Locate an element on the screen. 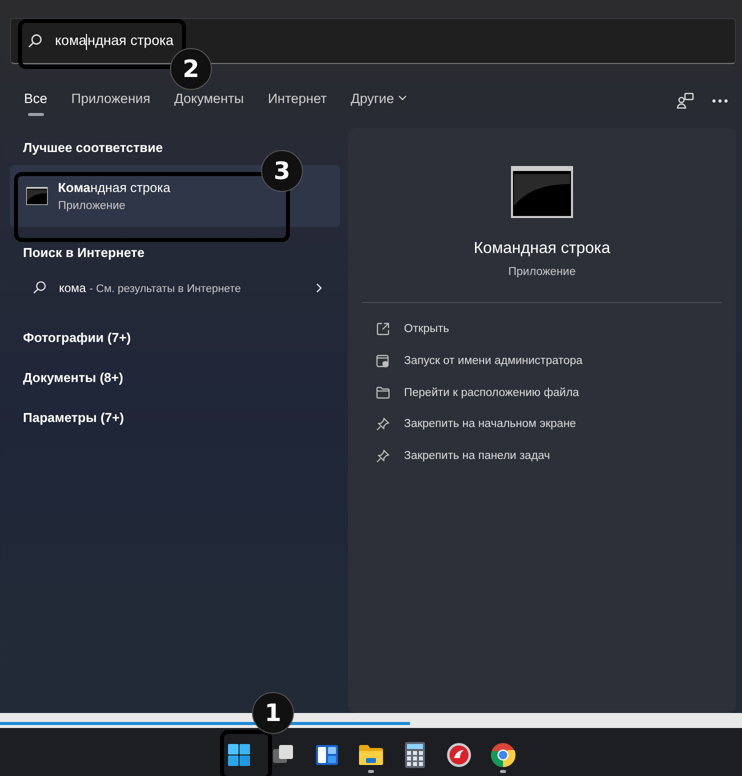 Image resolution: width=742 pixels, height=776 pixels. section-heading: Поиск в Интернете is located at coordinates (84, 252).